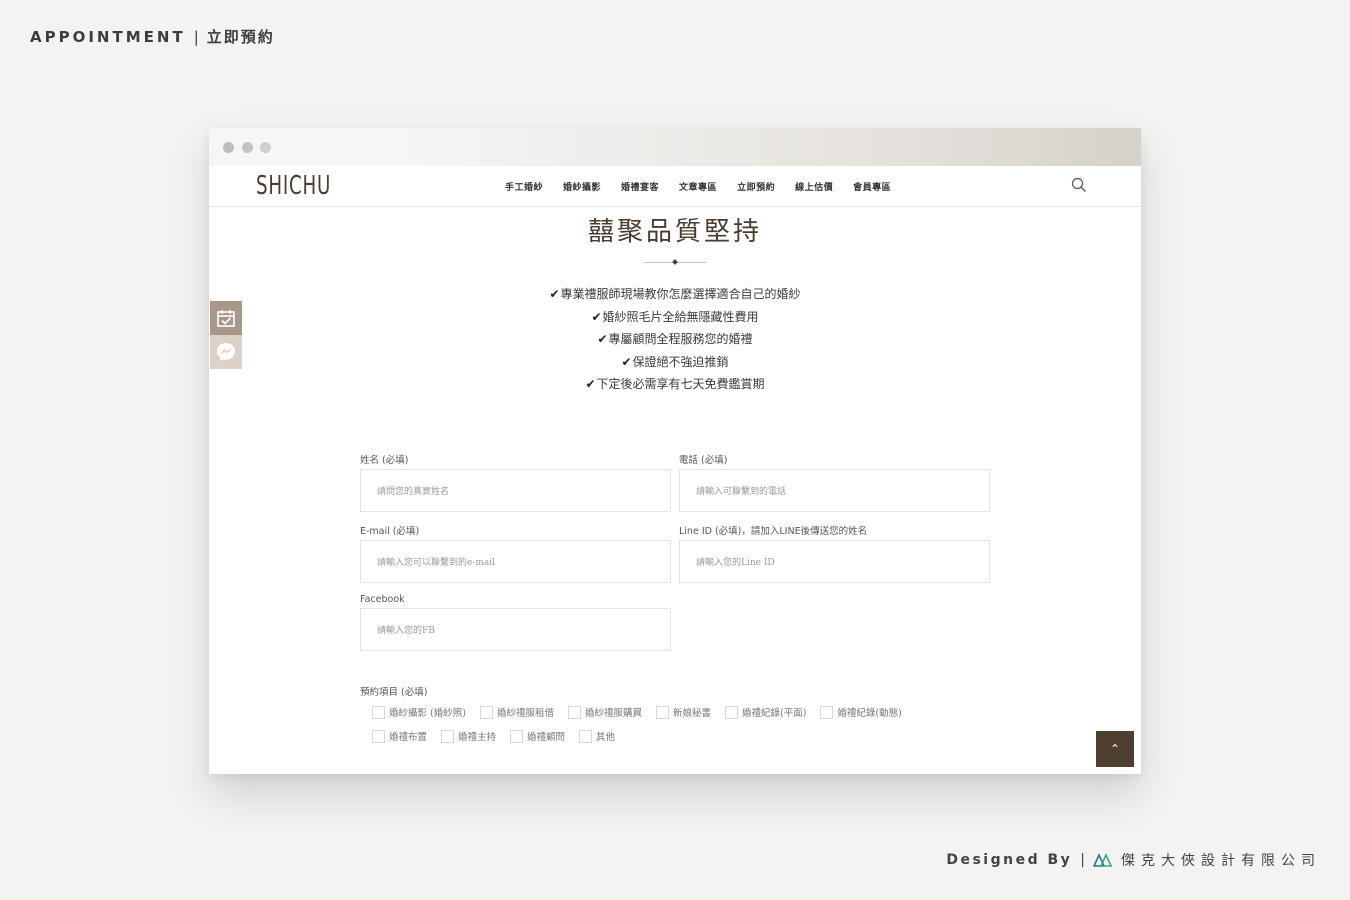  What do you see at coordinates (108, 37) in the screenshot?
I see `page-heading-en: APPOINTMENT` at bounding box center [108, 37].